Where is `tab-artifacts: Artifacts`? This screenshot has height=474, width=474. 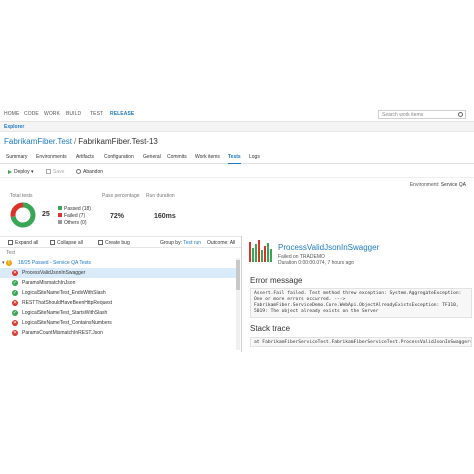
tab-artifacts: Artifacts is located at coordinates (85, 157).